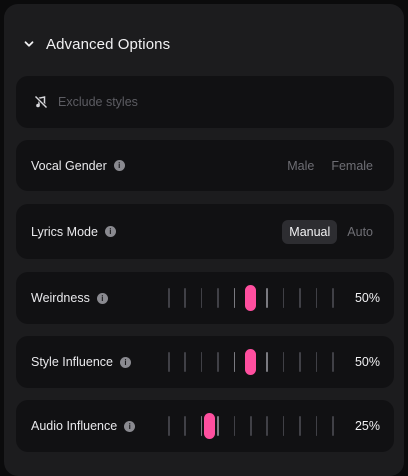  Describe the element at coordinates (367, 426) in the screenshot. I see `audio-influence-value: 25%` at that location.